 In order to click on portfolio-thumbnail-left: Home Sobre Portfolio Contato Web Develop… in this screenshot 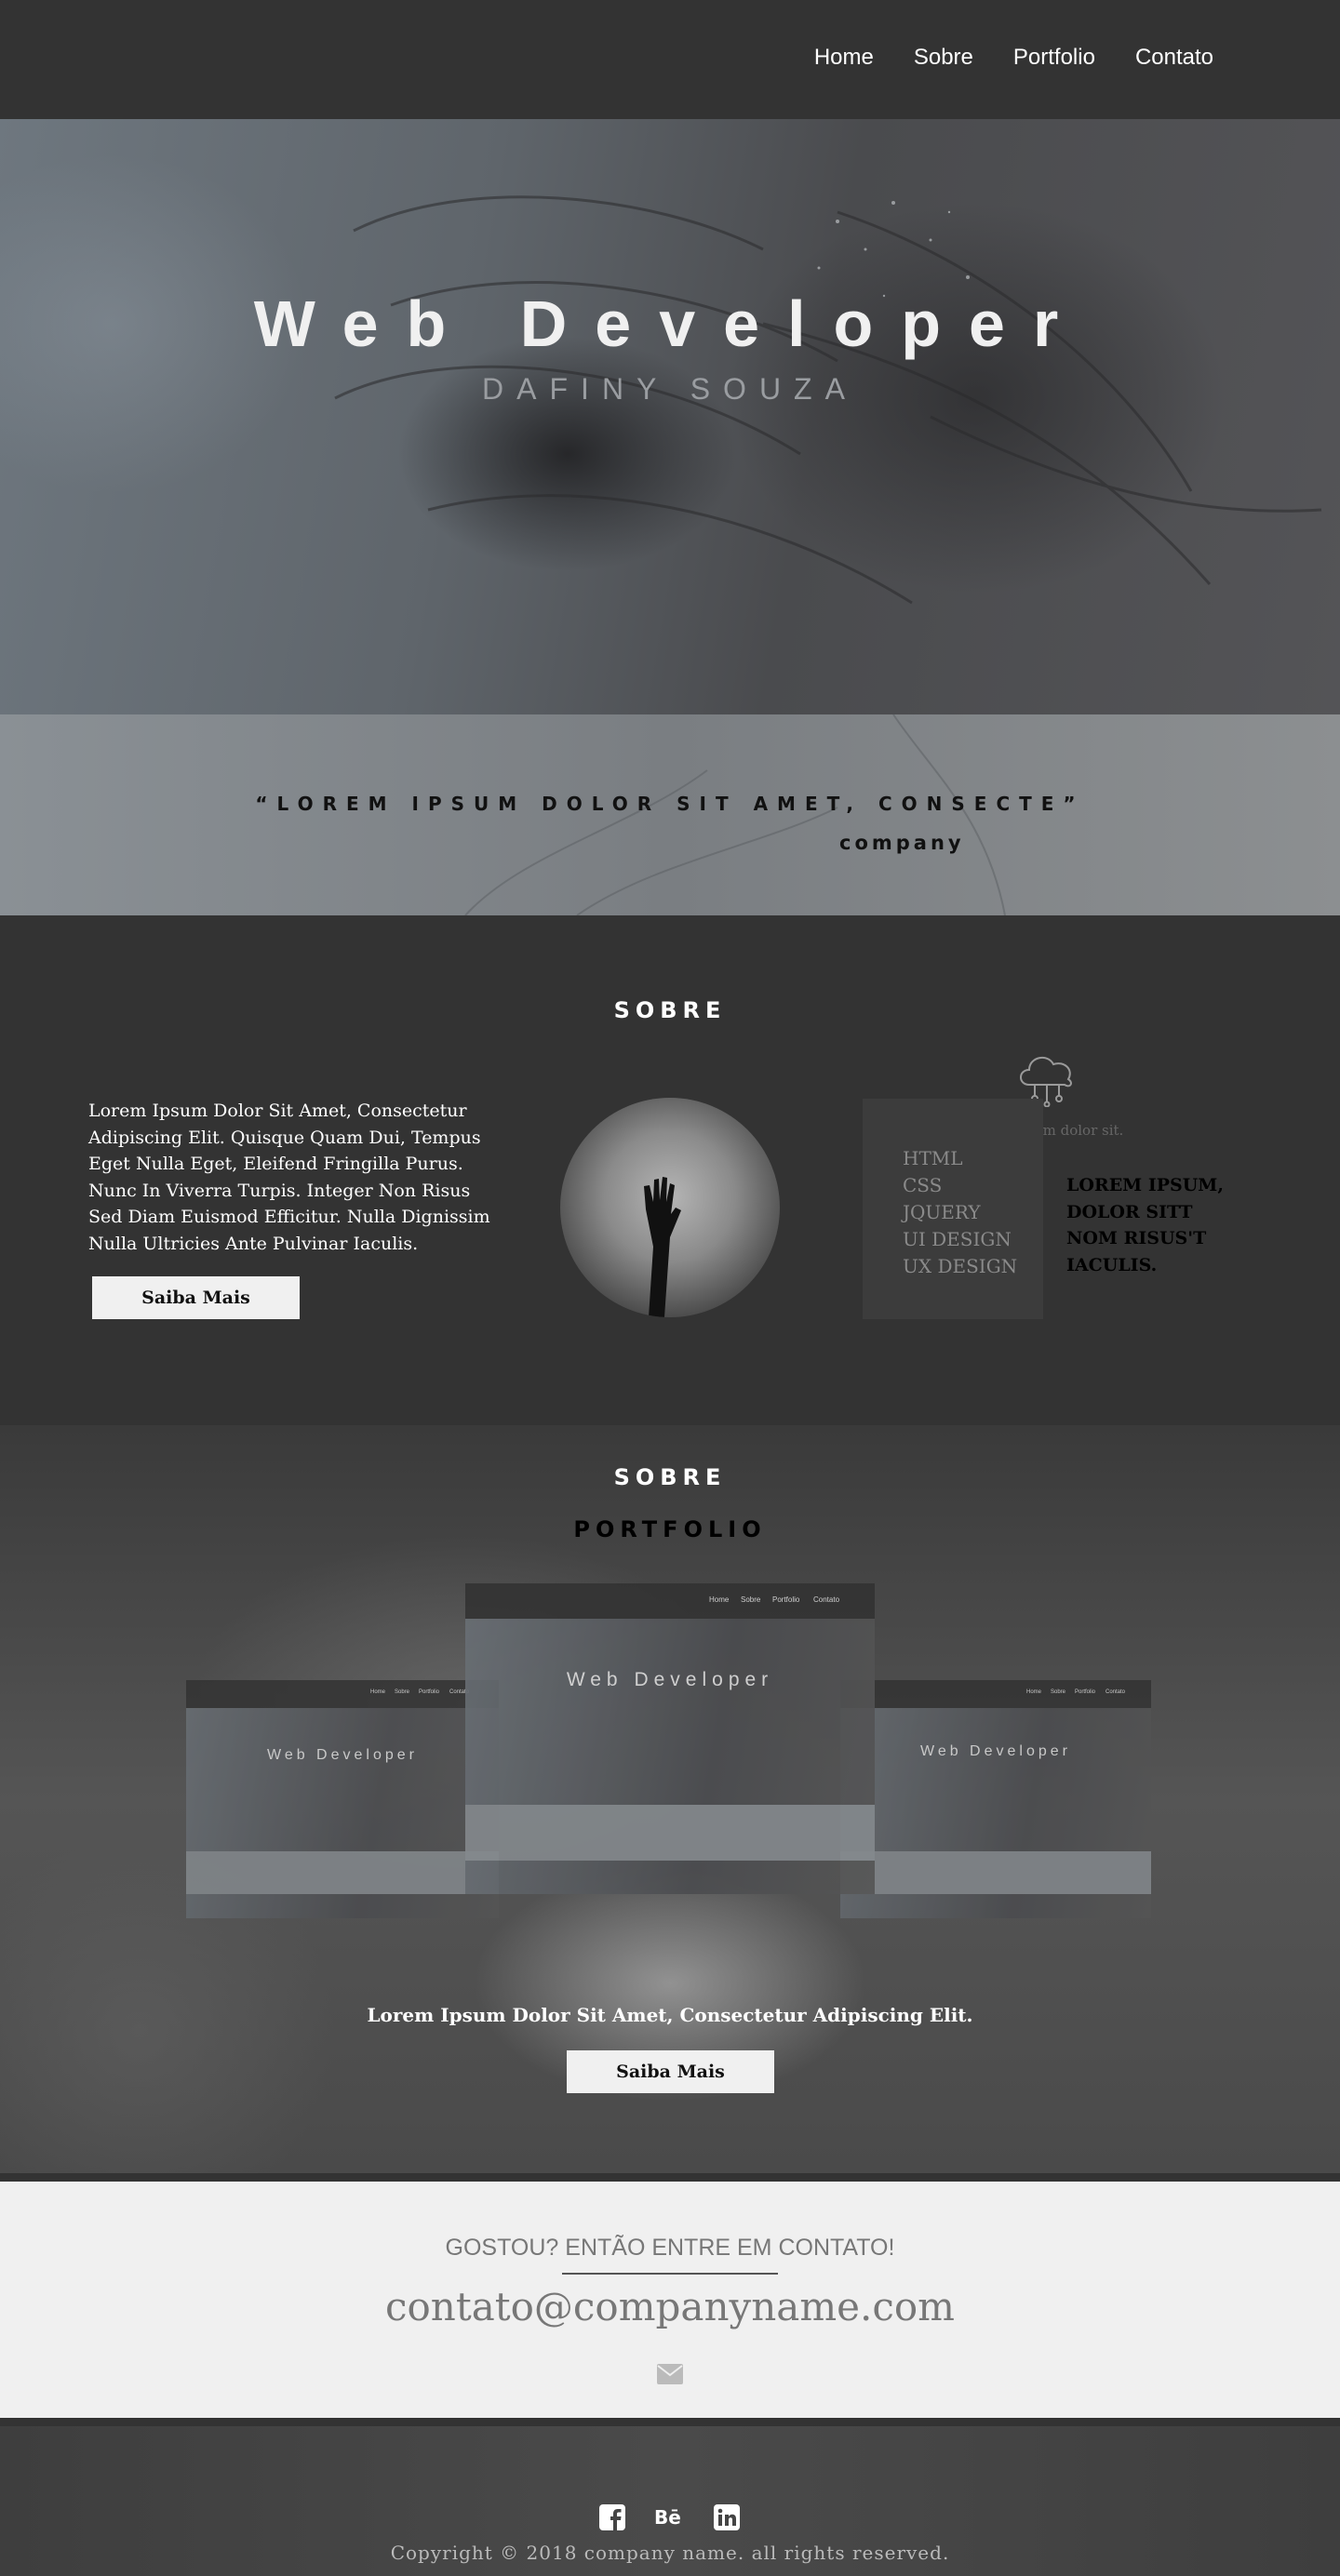, I will do `click(342, 1799)`.